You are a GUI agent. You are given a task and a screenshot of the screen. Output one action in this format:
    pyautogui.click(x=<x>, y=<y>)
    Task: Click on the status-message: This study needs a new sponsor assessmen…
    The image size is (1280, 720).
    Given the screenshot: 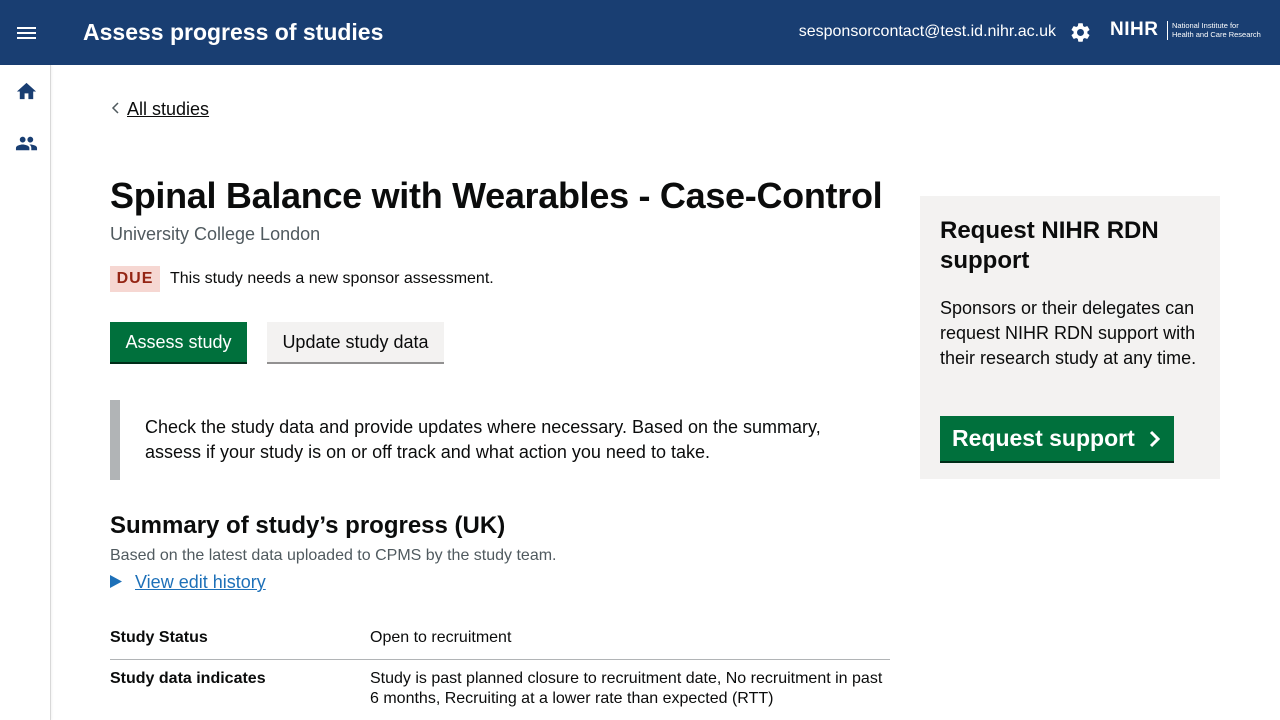 What is the action you would take?
    pyautogui.click(x=332, y=278)
    